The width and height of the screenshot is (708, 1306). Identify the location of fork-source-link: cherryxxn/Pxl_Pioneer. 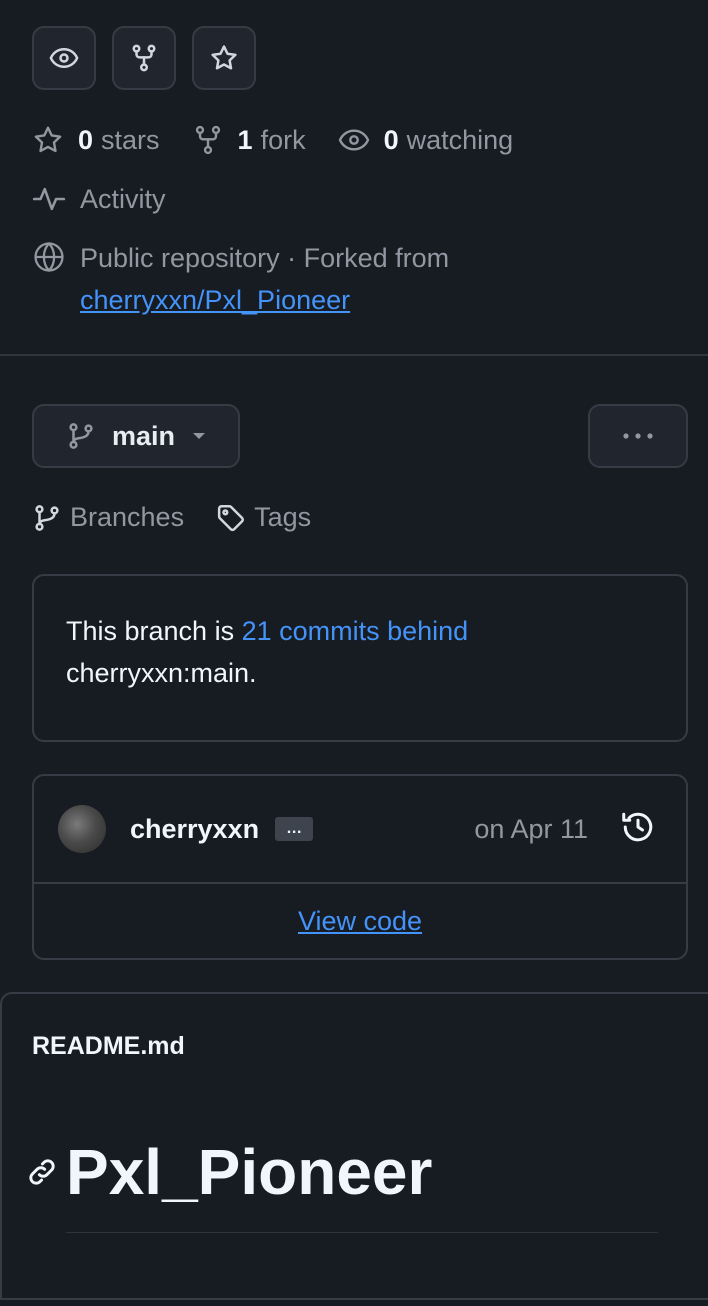
(264, 300).